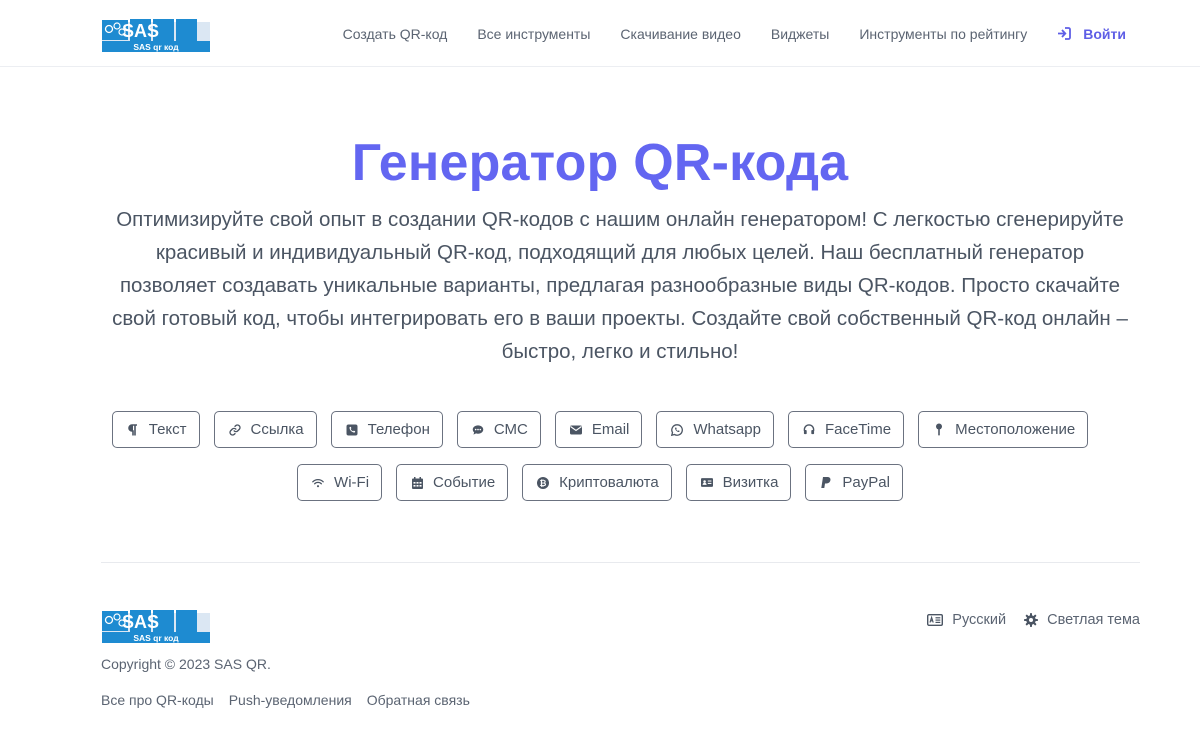 The width and height of the screenshot is (1200, 738). What do you see at coordinates (234, 429) in the screenshot?
I see `link-icon` at bounding box center [234, 429].